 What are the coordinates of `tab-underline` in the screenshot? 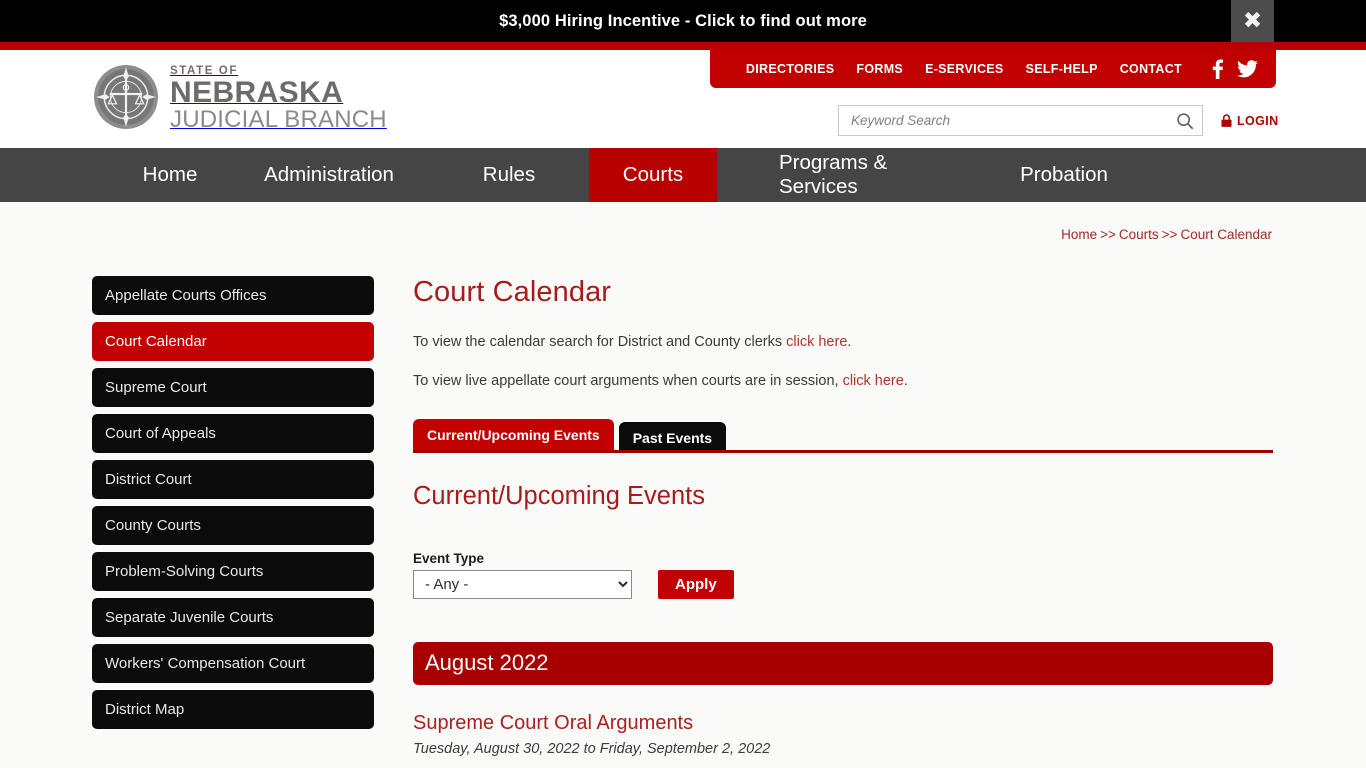 It's located at (843, 451).